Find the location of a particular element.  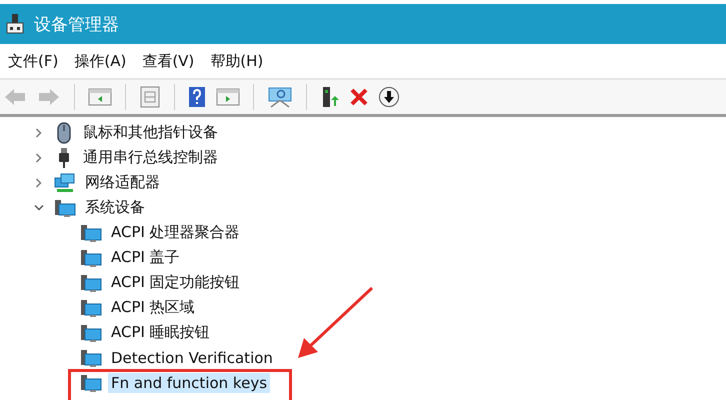

window-title: 设备管理器 is located at coordinates (76, 25).